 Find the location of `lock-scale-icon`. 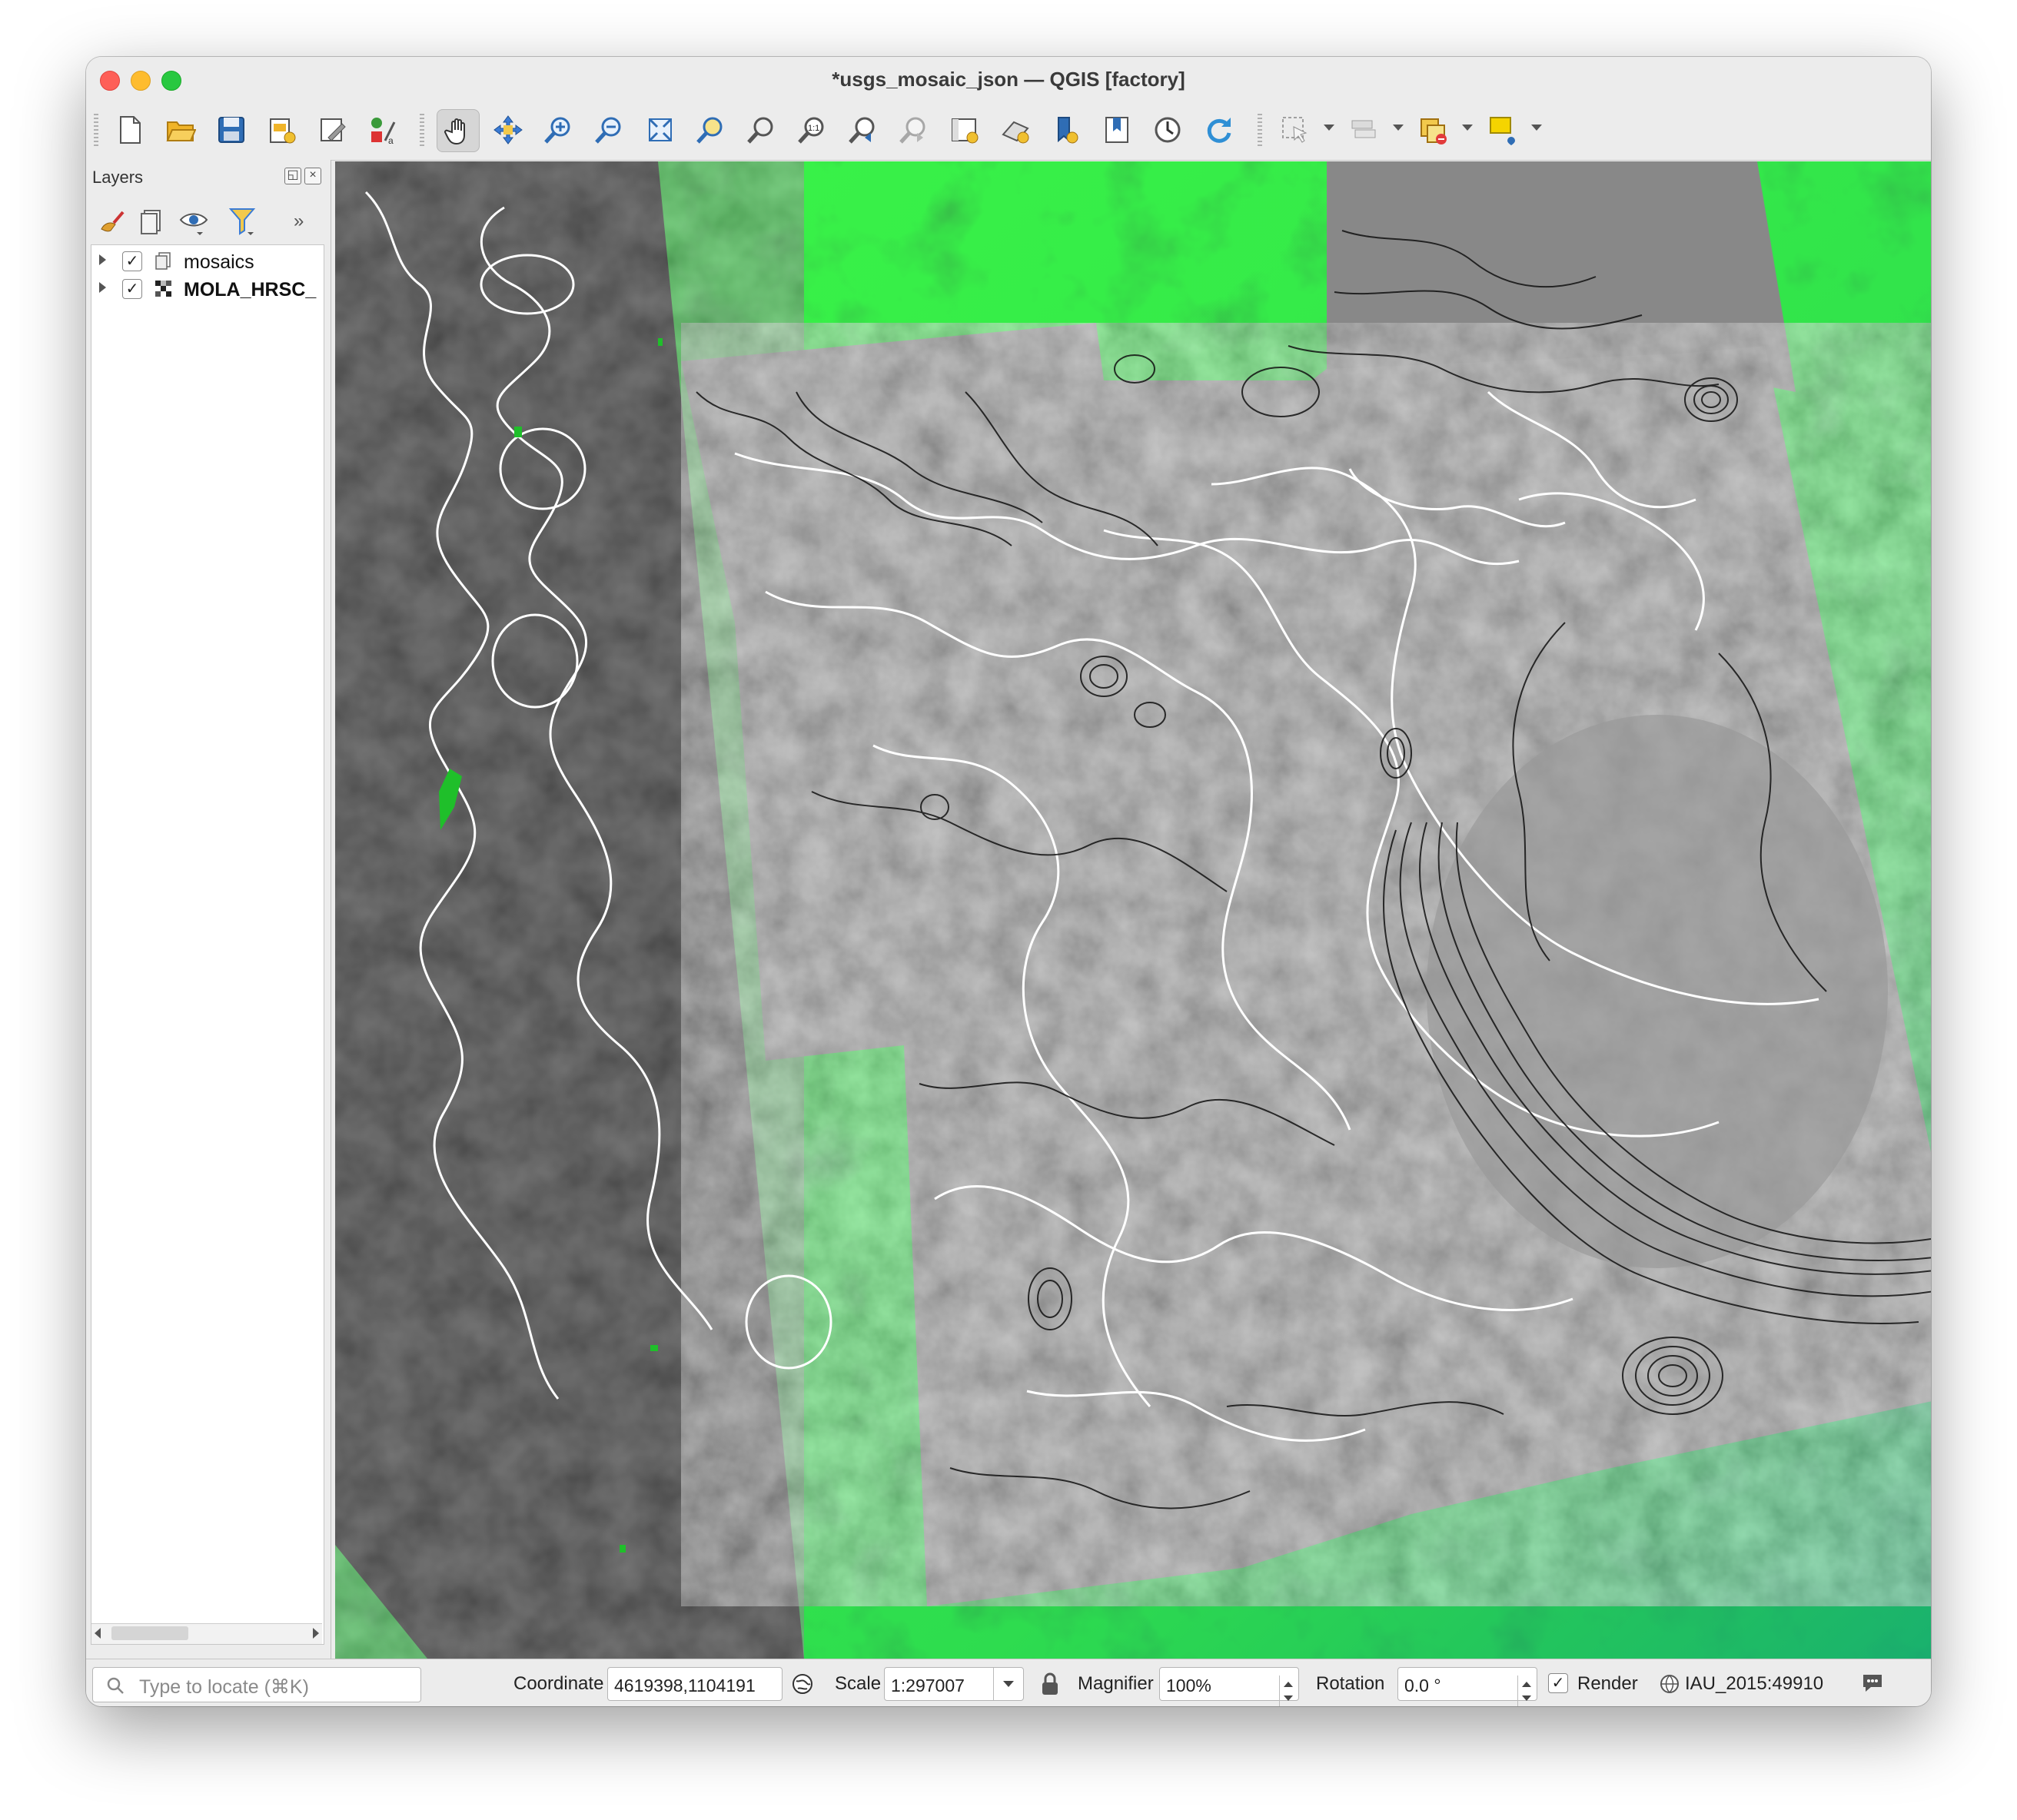

lock-scale-icon is located at coordinates (1050, 1684).